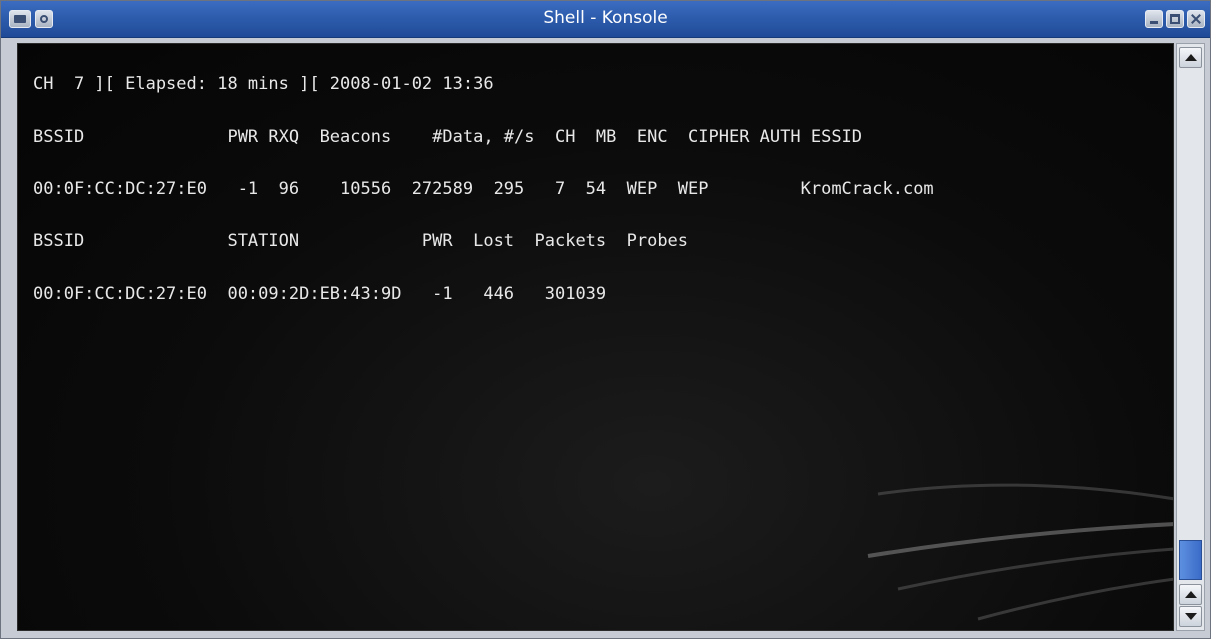 This screenshot has width=1211, height=639. Describe the element at coordinates (1175, 19) in the screenshot. I see `maximize-icon` at that location.